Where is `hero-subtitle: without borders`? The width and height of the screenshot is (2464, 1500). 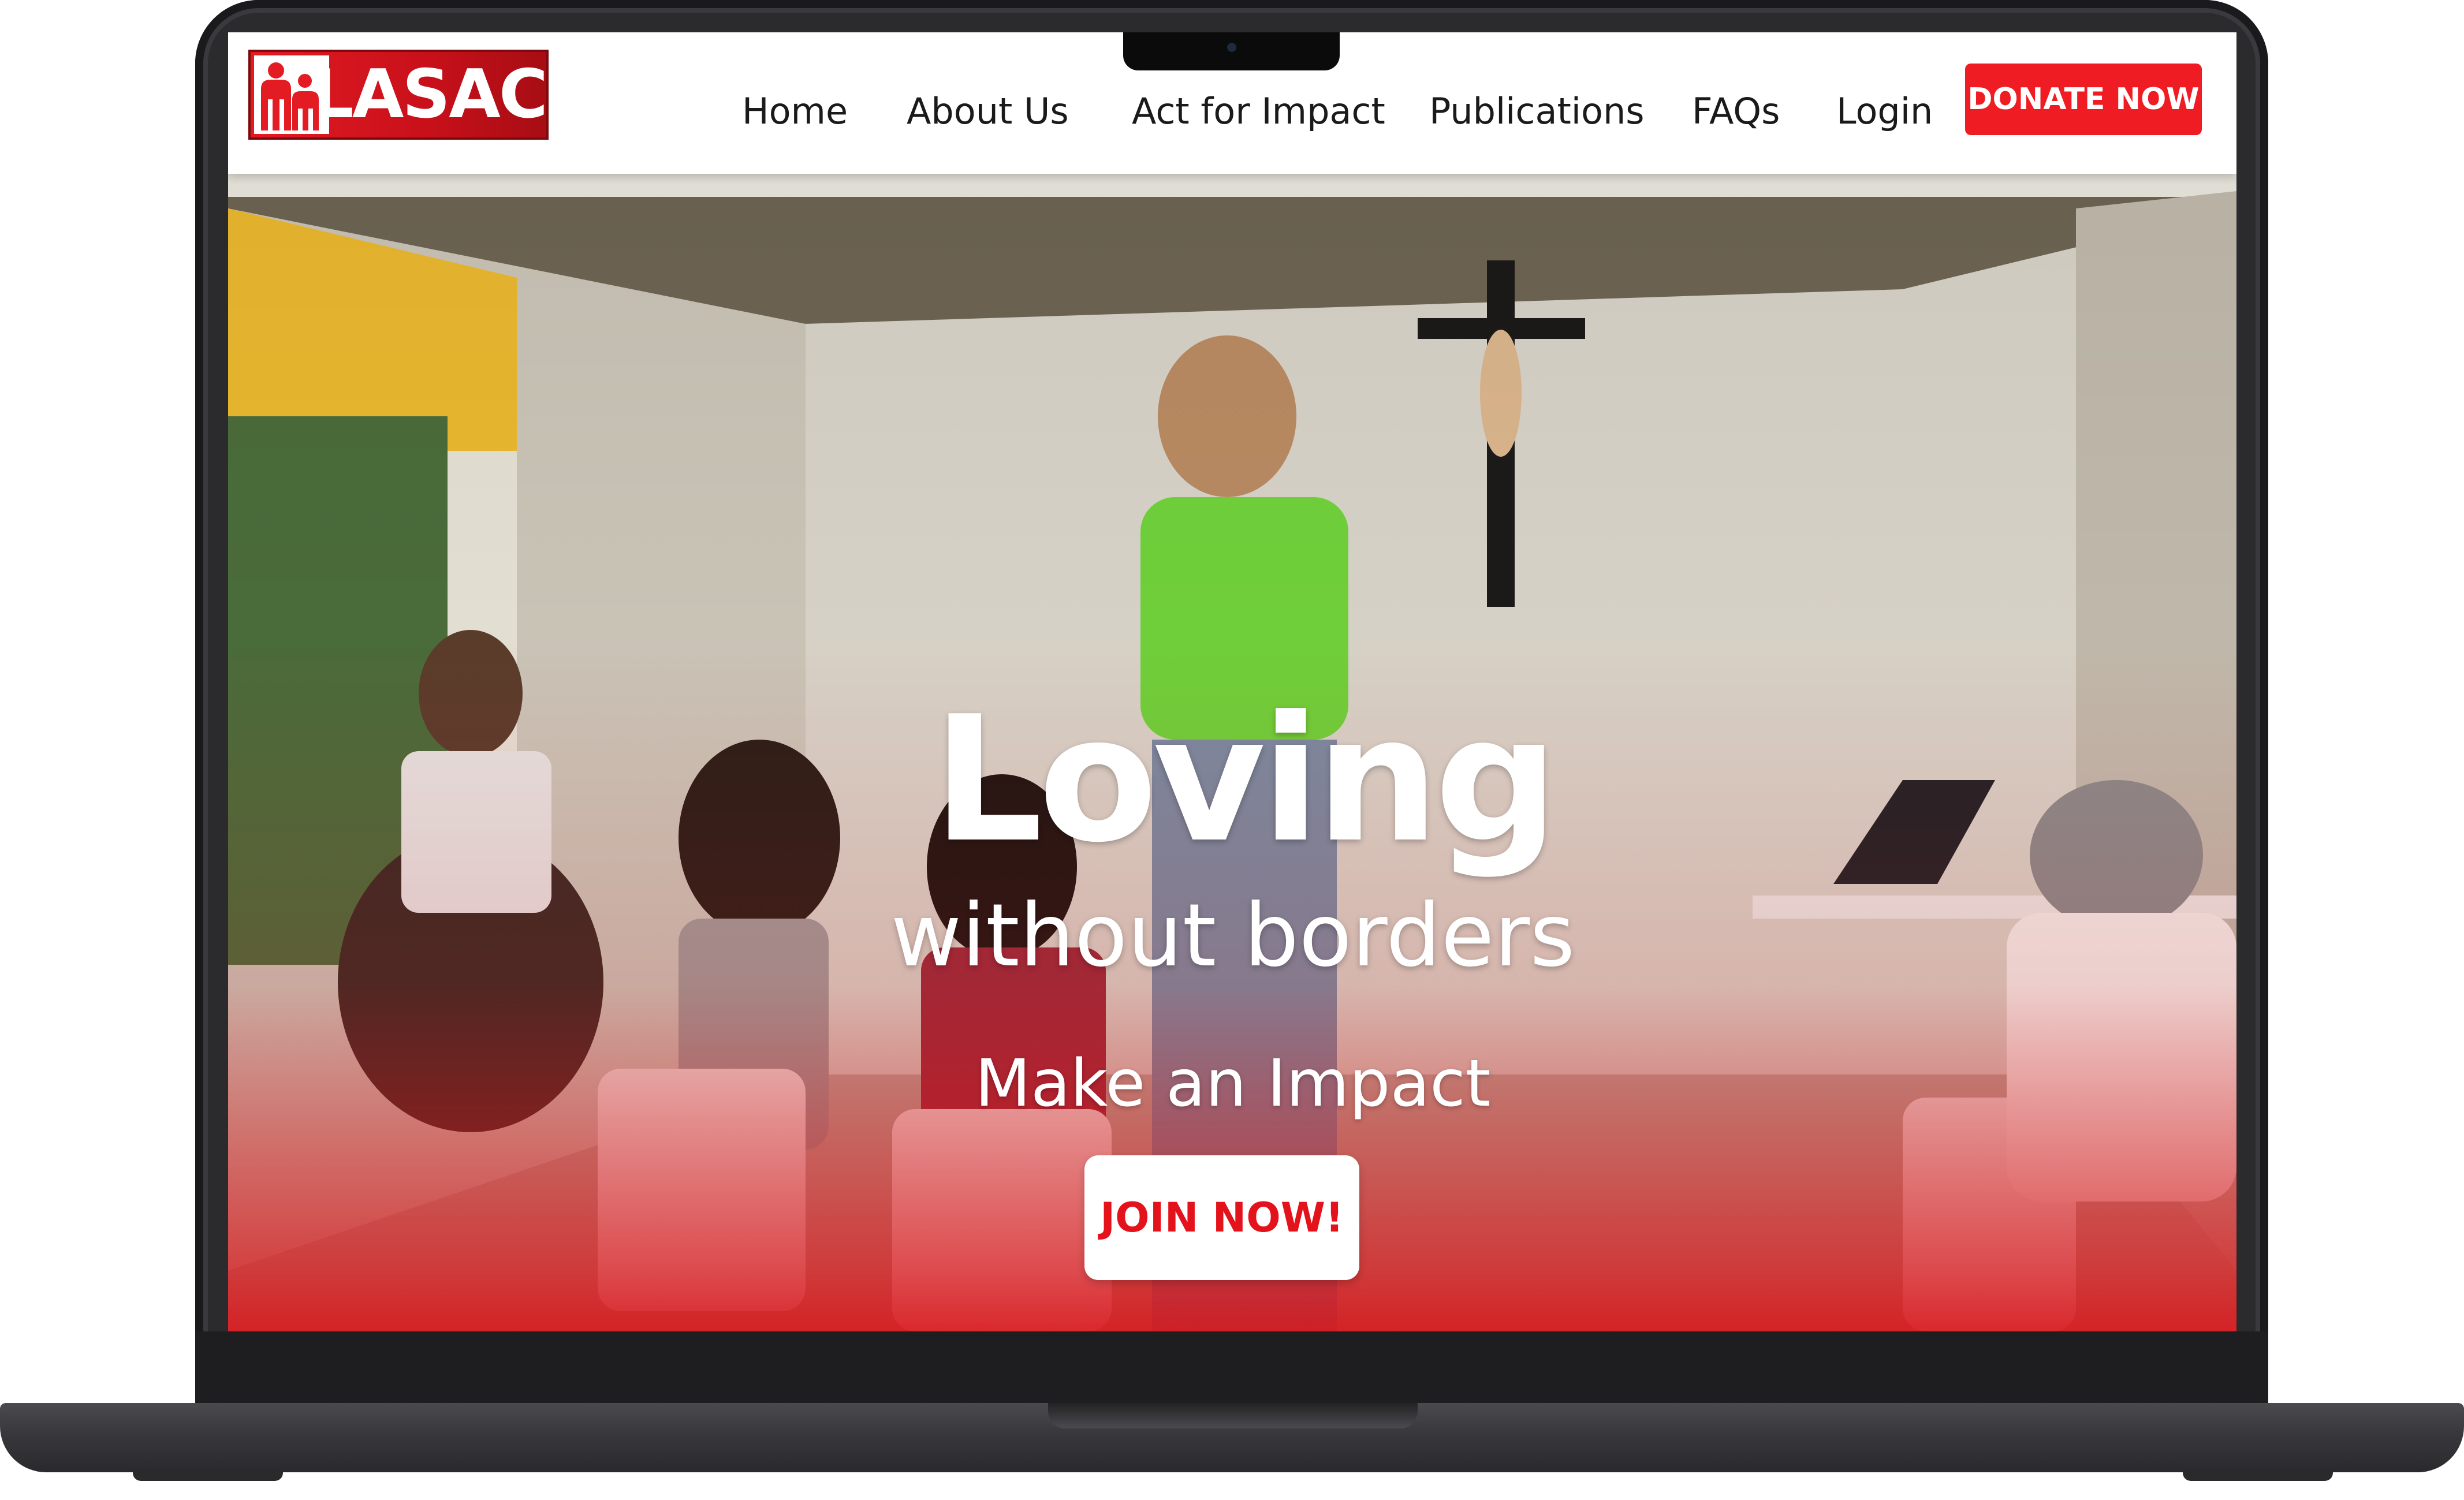 hero-subtitle: without borders is located at coordinates (1232, 936).